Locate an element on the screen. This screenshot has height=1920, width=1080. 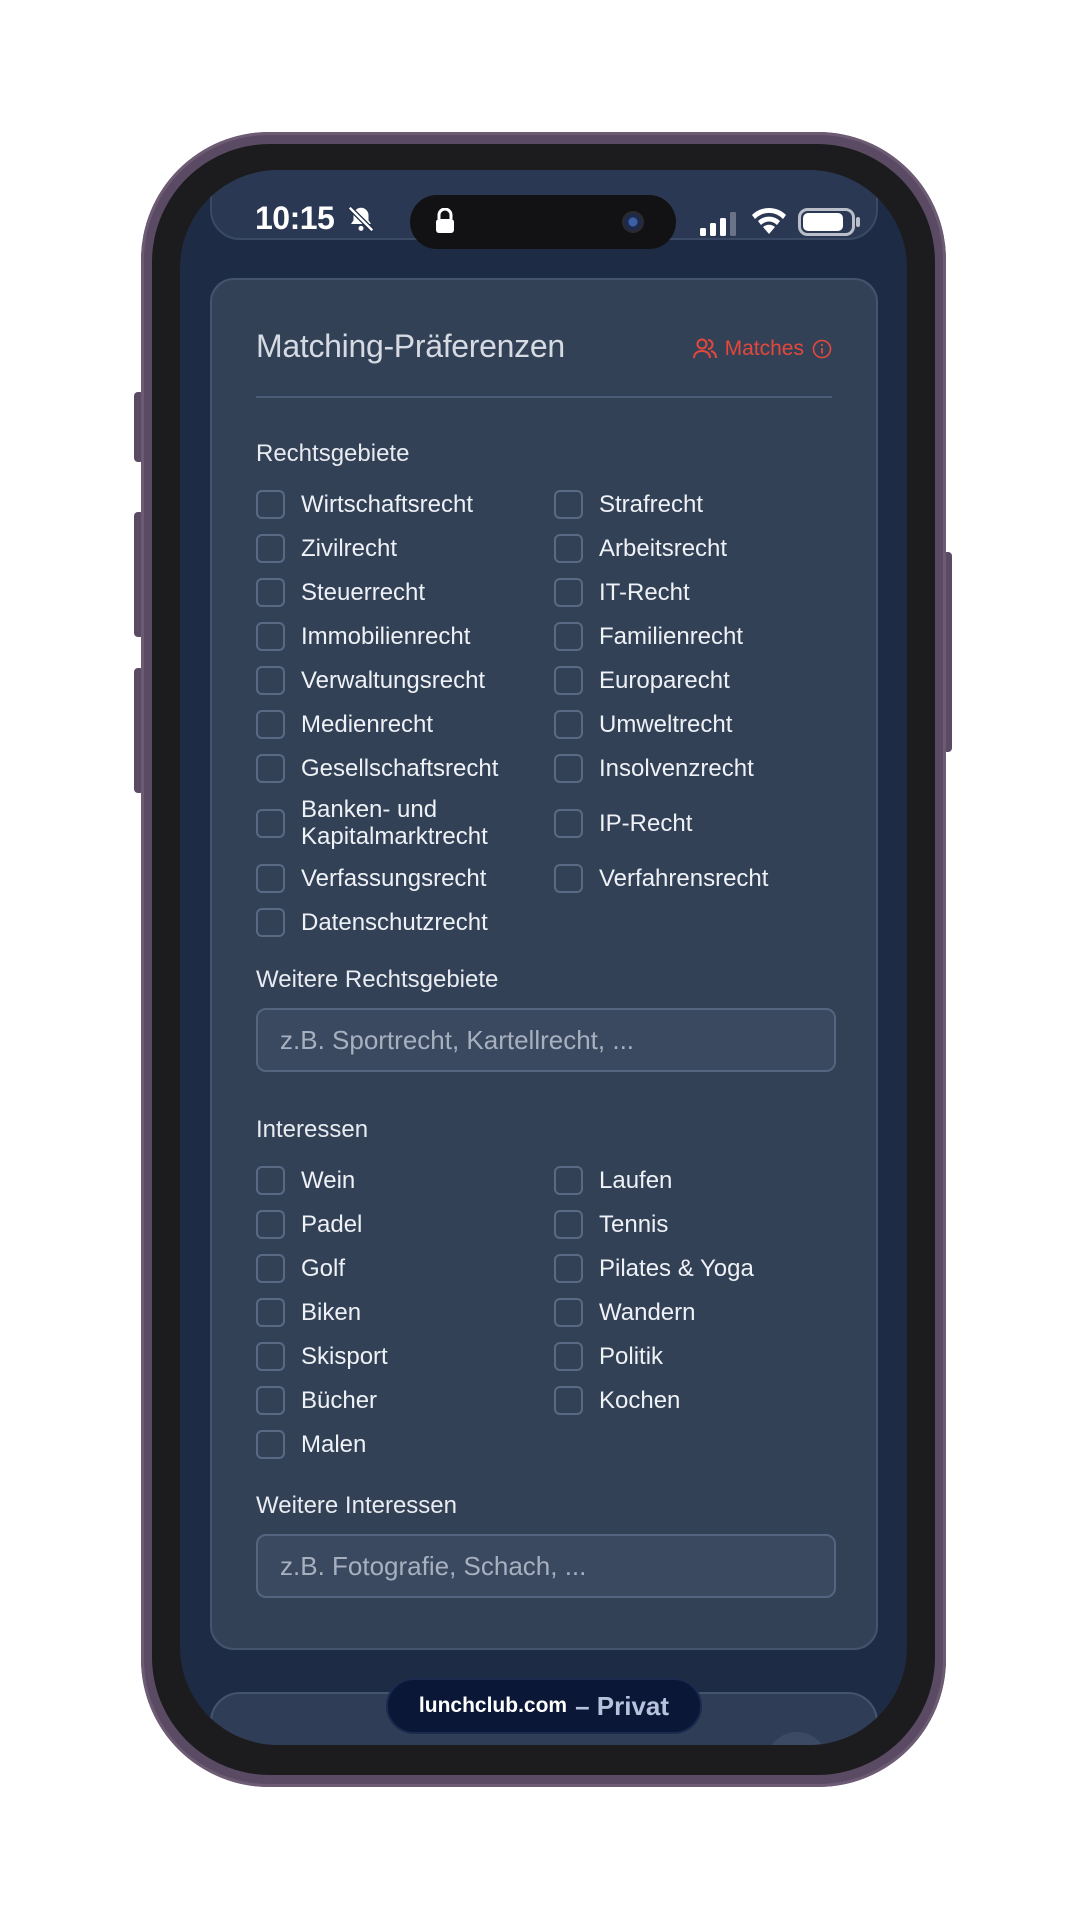
info-icon is located at coordinates (822, 349).